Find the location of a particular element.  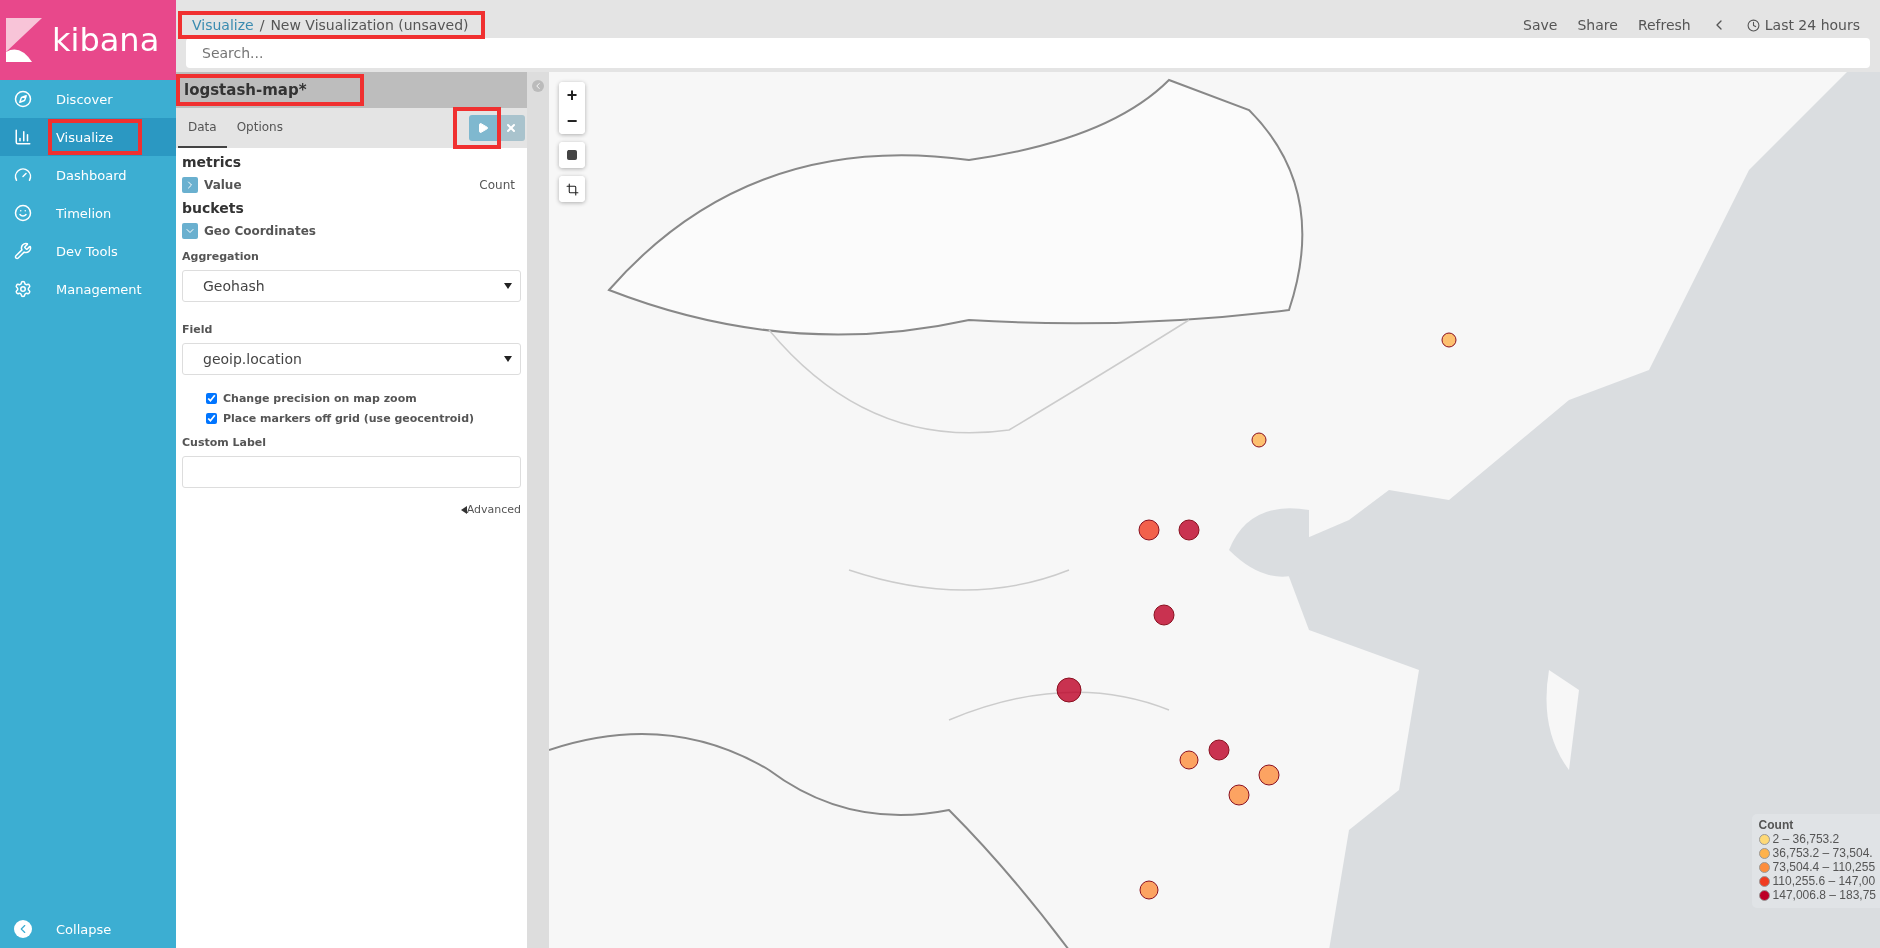

apply-button is located at coordinates (483, 128).